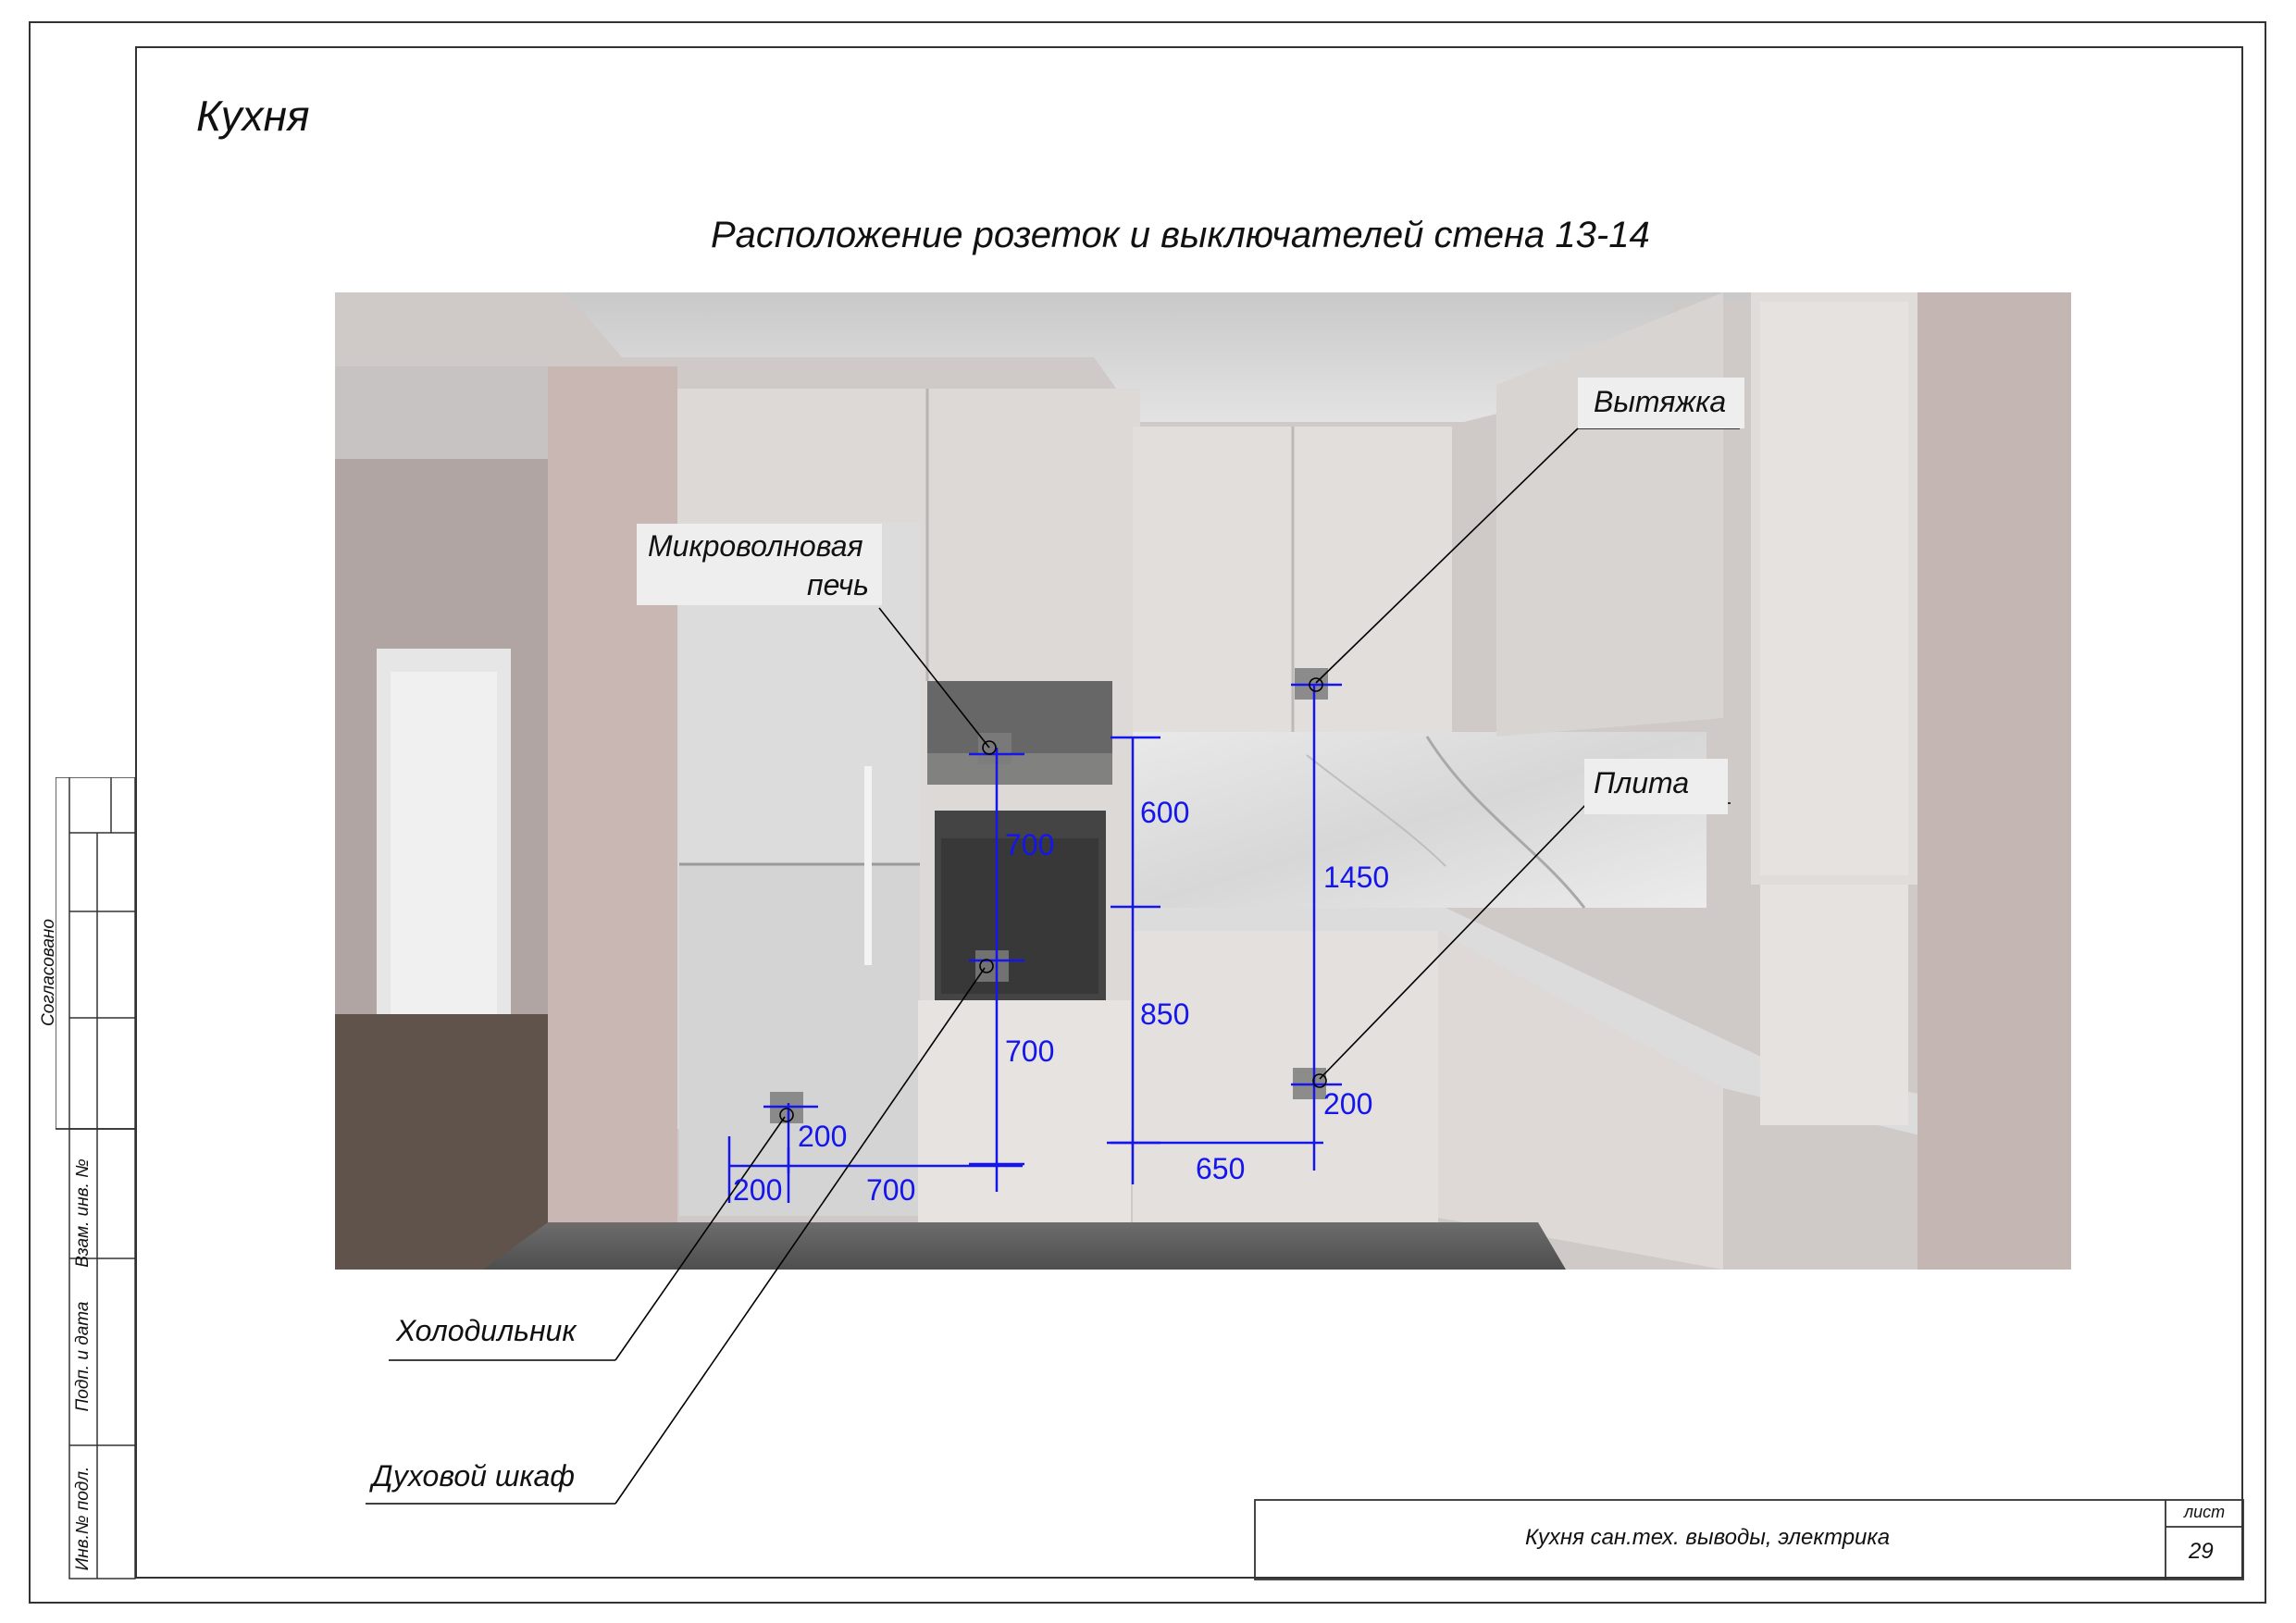 Image resolution: width=2296 pixels, height=1623 pixels. Describe the element at coordinates (838, 584) in the screenshot. I see `callout-microwave-line2: печь` at that location.